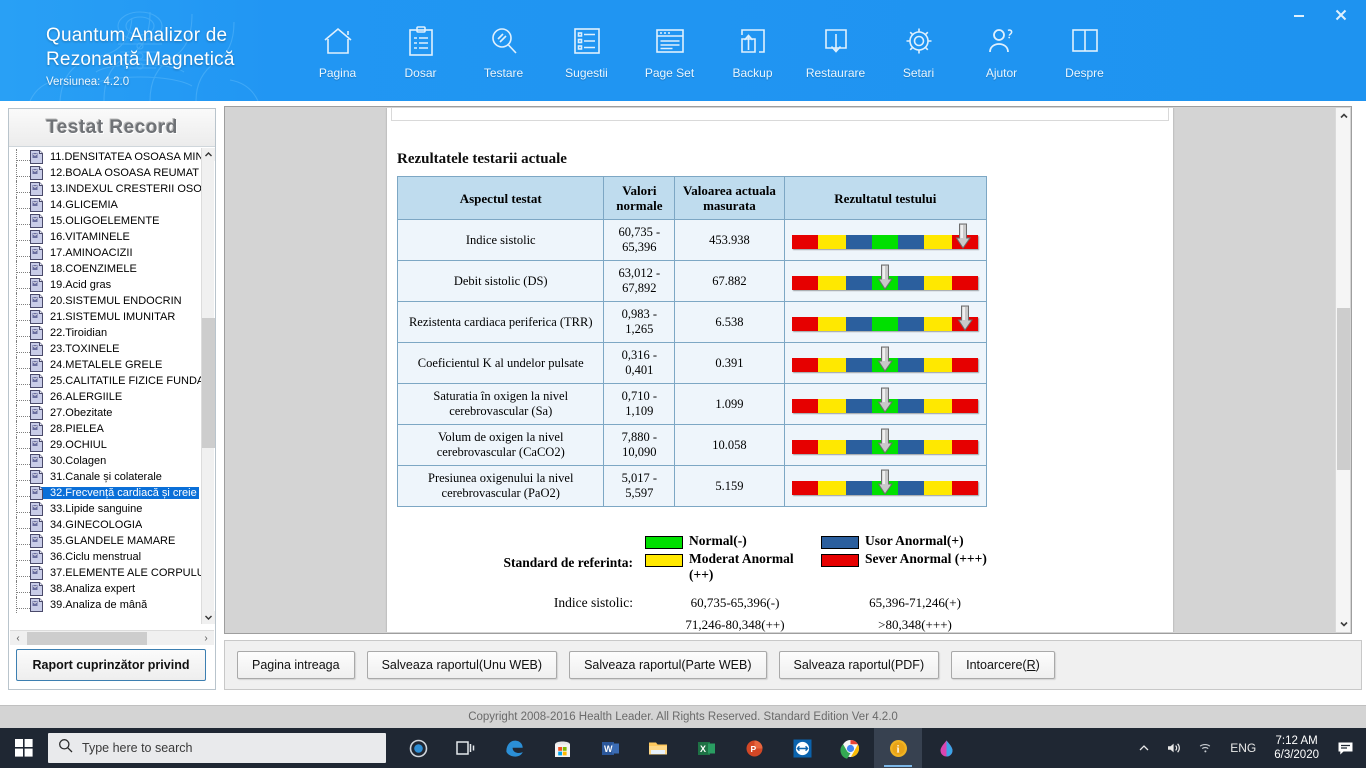  I want to click on language-indicator: ENG, so click(1243, 748).